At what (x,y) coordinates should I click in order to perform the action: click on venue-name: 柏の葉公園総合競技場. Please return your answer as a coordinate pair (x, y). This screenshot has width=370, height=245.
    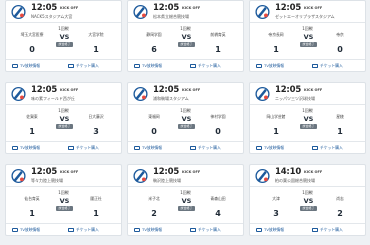
    Looking at the image, I should click on (295, 180).